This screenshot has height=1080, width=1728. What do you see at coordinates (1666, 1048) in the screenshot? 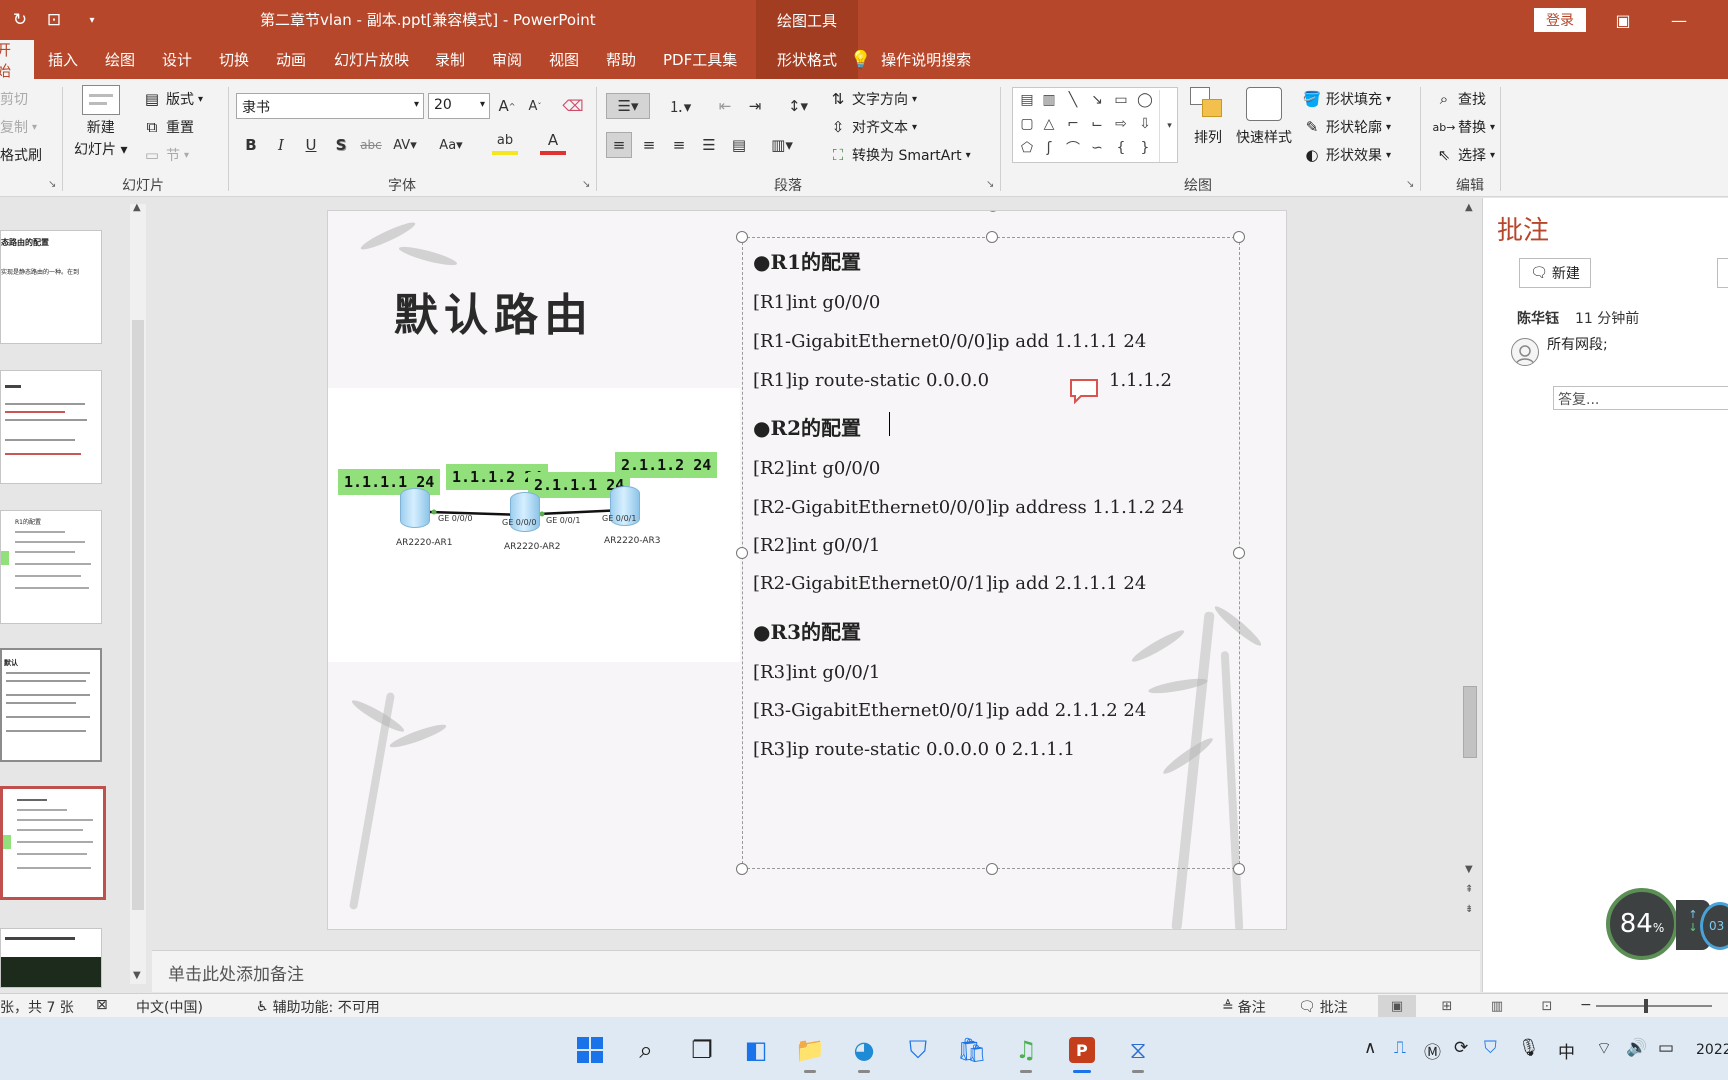
I see `battery-icon: ▭` at bounding box center [1666, 1048].